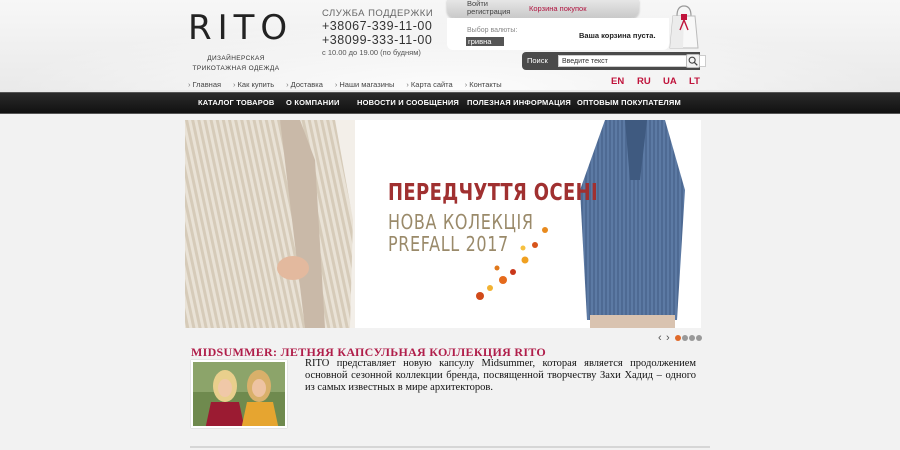 The height and width of the screenshot is (450, 900). I want to click on toplink-label: Наши магазины, so click(367, 84).